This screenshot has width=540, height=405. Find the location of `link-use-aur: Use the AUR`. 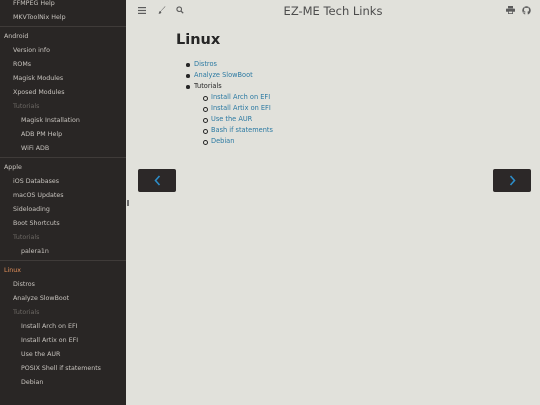

link-use-aur: Use the AUR is located at coordinates (231, 119).